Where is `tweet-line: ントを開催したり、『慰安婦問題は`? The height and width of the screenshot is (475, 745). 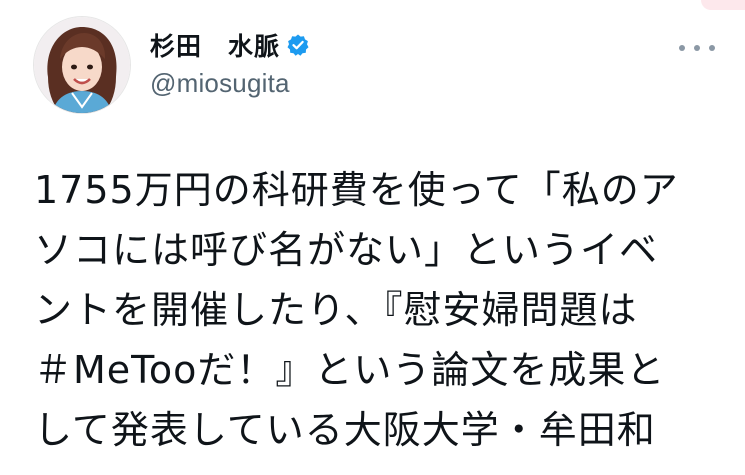
tweet-line: ントを開催したり、『慰安婦問題は is located at coordinates (336, 310).